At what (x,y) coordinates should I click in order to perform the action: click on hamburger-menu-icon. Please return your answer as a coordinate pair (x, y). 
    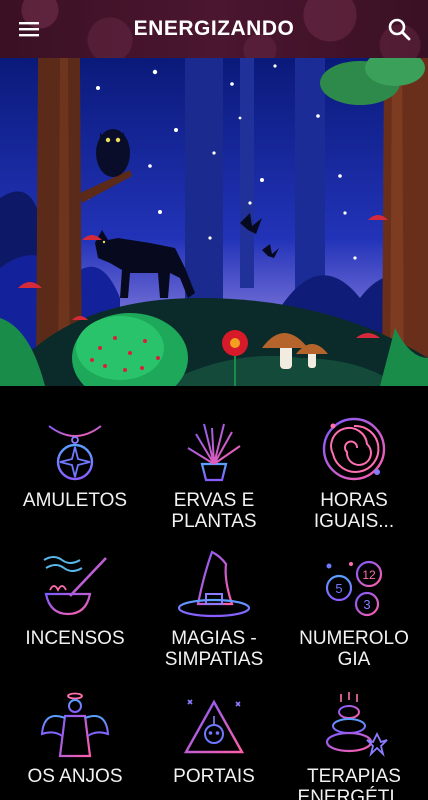
    Looking at the image, I should click on (29, 29).